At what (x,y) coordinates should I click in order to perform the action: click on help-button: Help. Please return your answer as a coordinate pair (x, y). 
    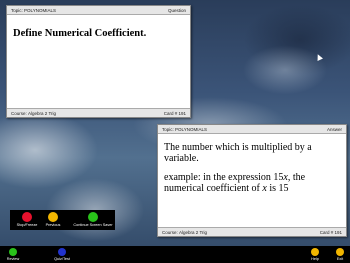
    Looking at the image, I should click on (315, 255).